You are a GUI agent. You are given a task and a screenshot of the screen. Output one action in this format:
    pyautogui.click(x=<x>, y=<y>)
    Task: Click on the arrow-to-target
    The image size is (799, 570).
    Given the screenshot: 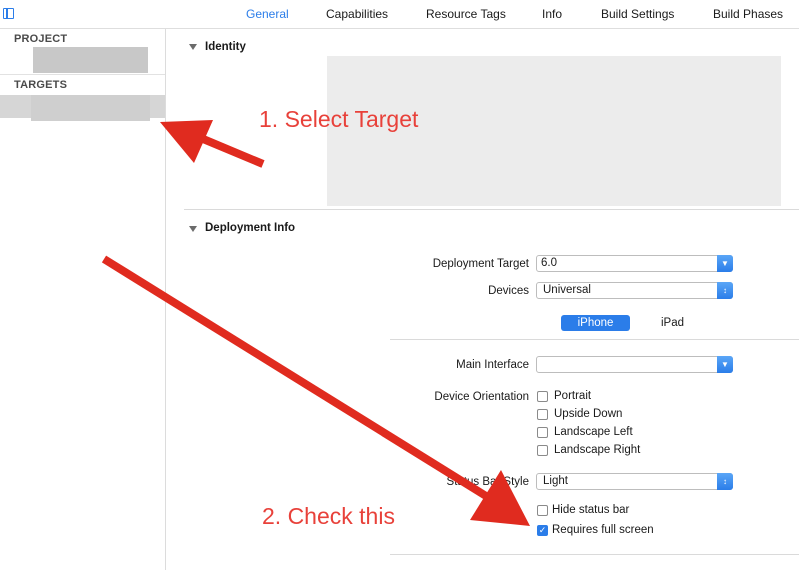 What is the action you would take?
    pyautogui.click(x=212, y=144)
    